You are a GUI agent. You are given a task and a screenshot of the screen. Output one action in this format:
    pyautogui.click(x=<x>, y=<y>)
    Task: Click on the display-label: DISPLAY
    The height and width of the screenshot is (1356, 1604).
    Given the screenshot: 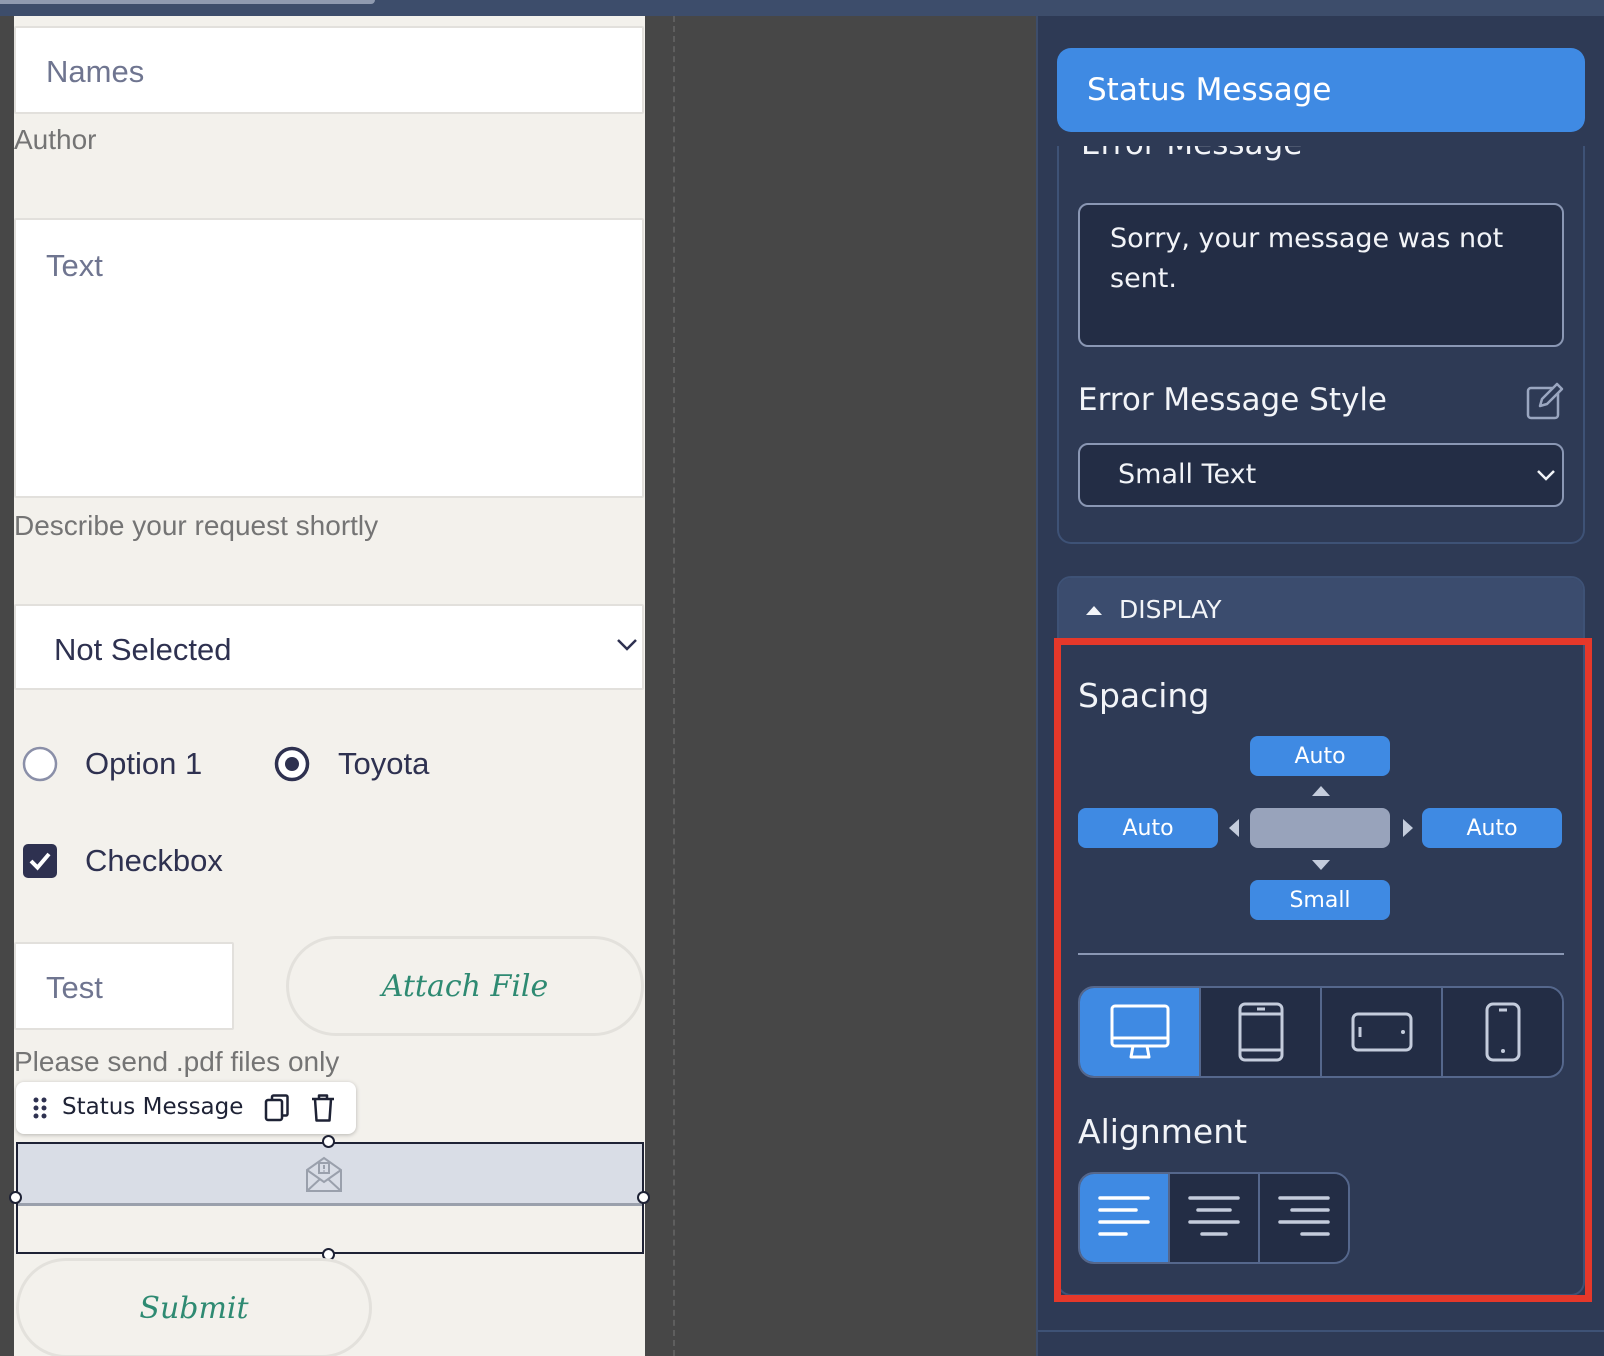 What is the action you would take?
    pyautogui.click(x=1170, y=609)
    